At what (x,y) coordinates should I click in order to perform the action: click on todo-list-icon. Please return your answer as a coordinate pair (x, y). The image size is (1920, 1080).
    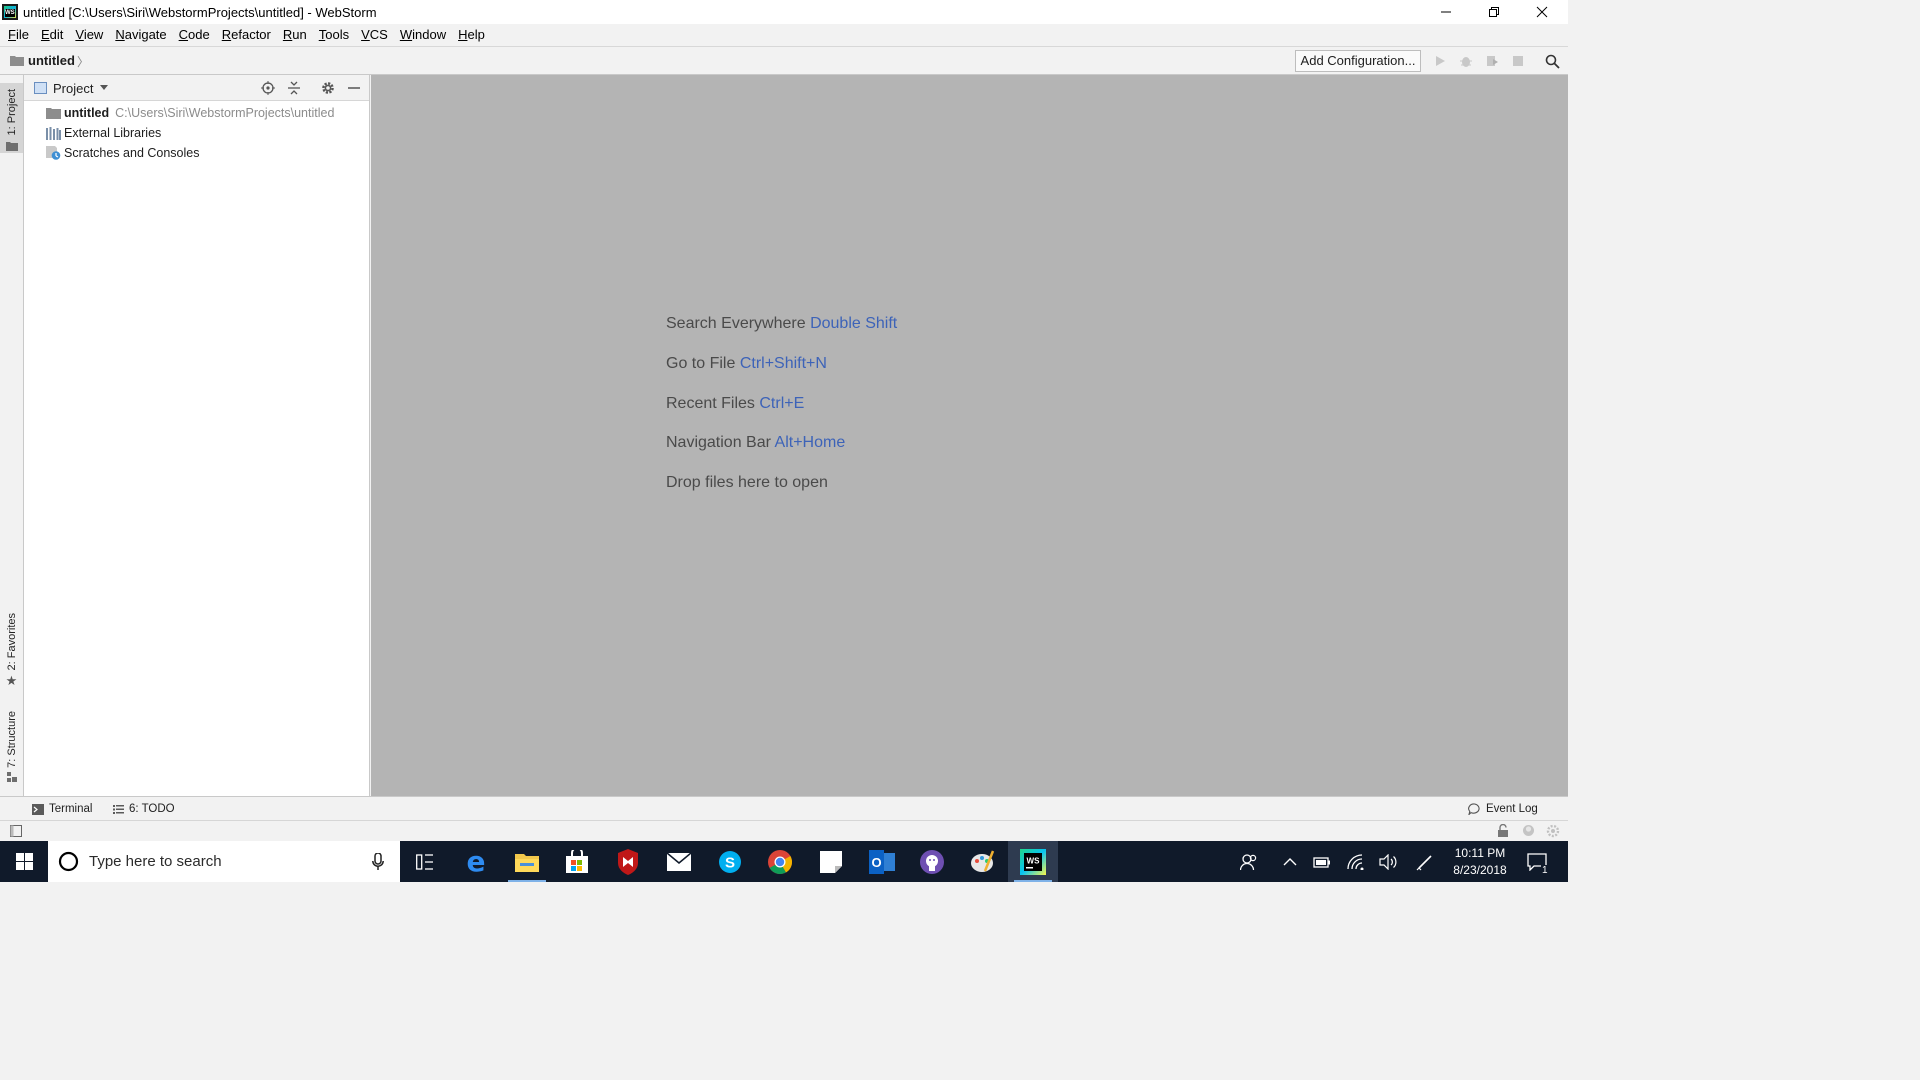
    Looking at the image, I should click on (118, 809).